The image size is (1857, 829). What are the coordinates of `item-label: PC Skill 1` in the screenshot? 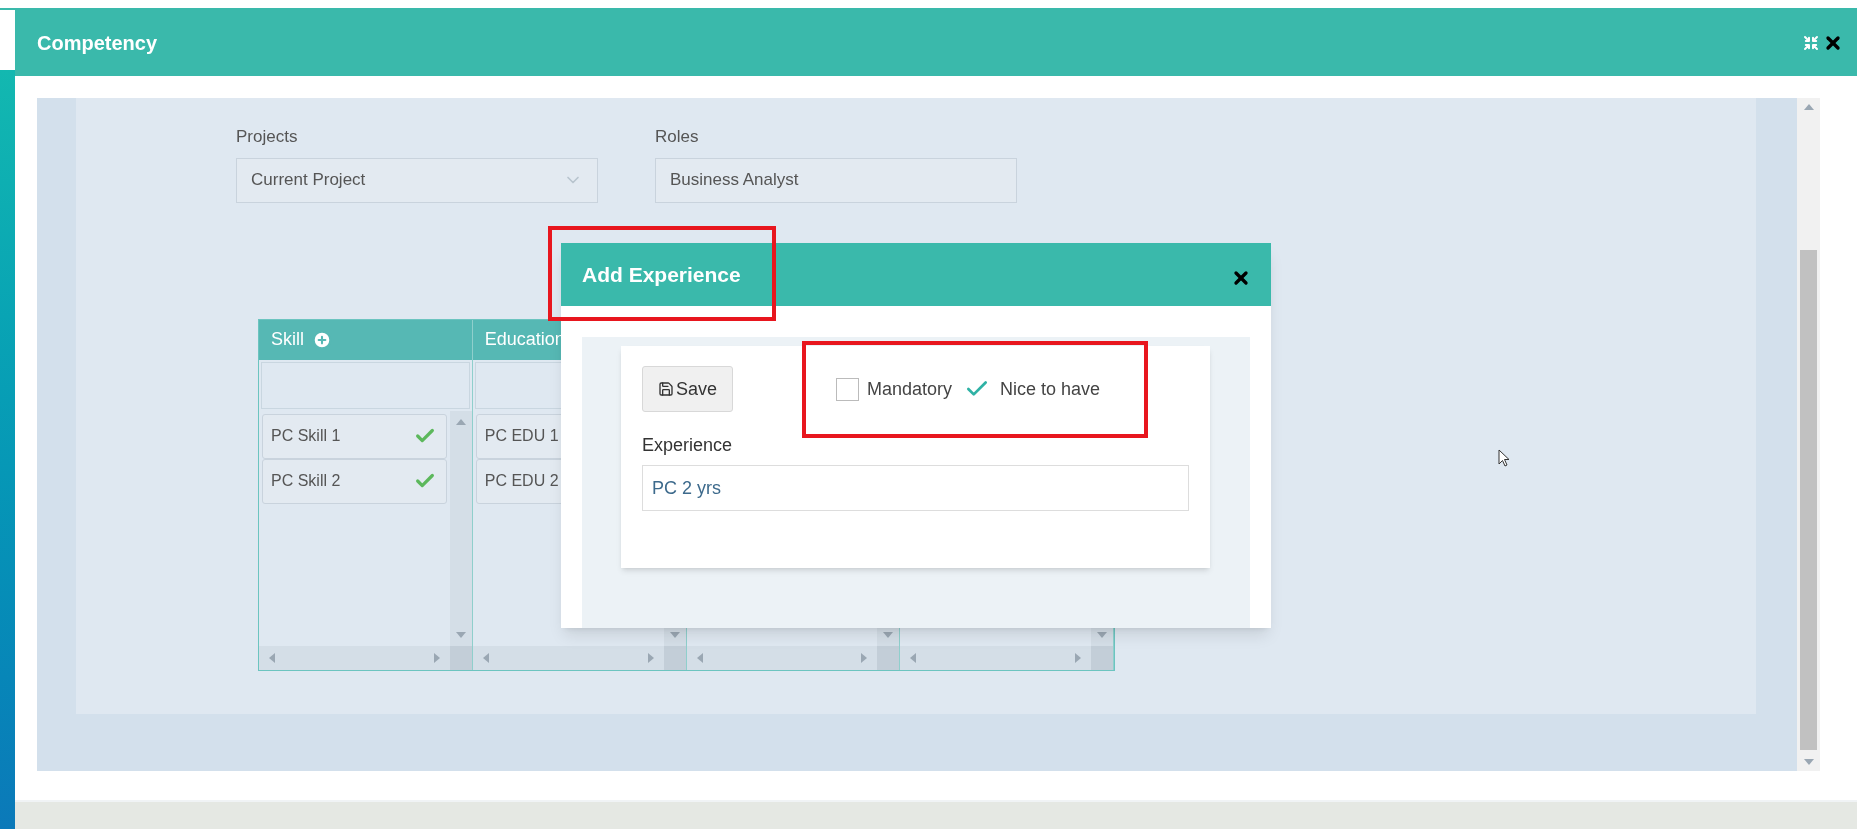 It's located at (306, 436).